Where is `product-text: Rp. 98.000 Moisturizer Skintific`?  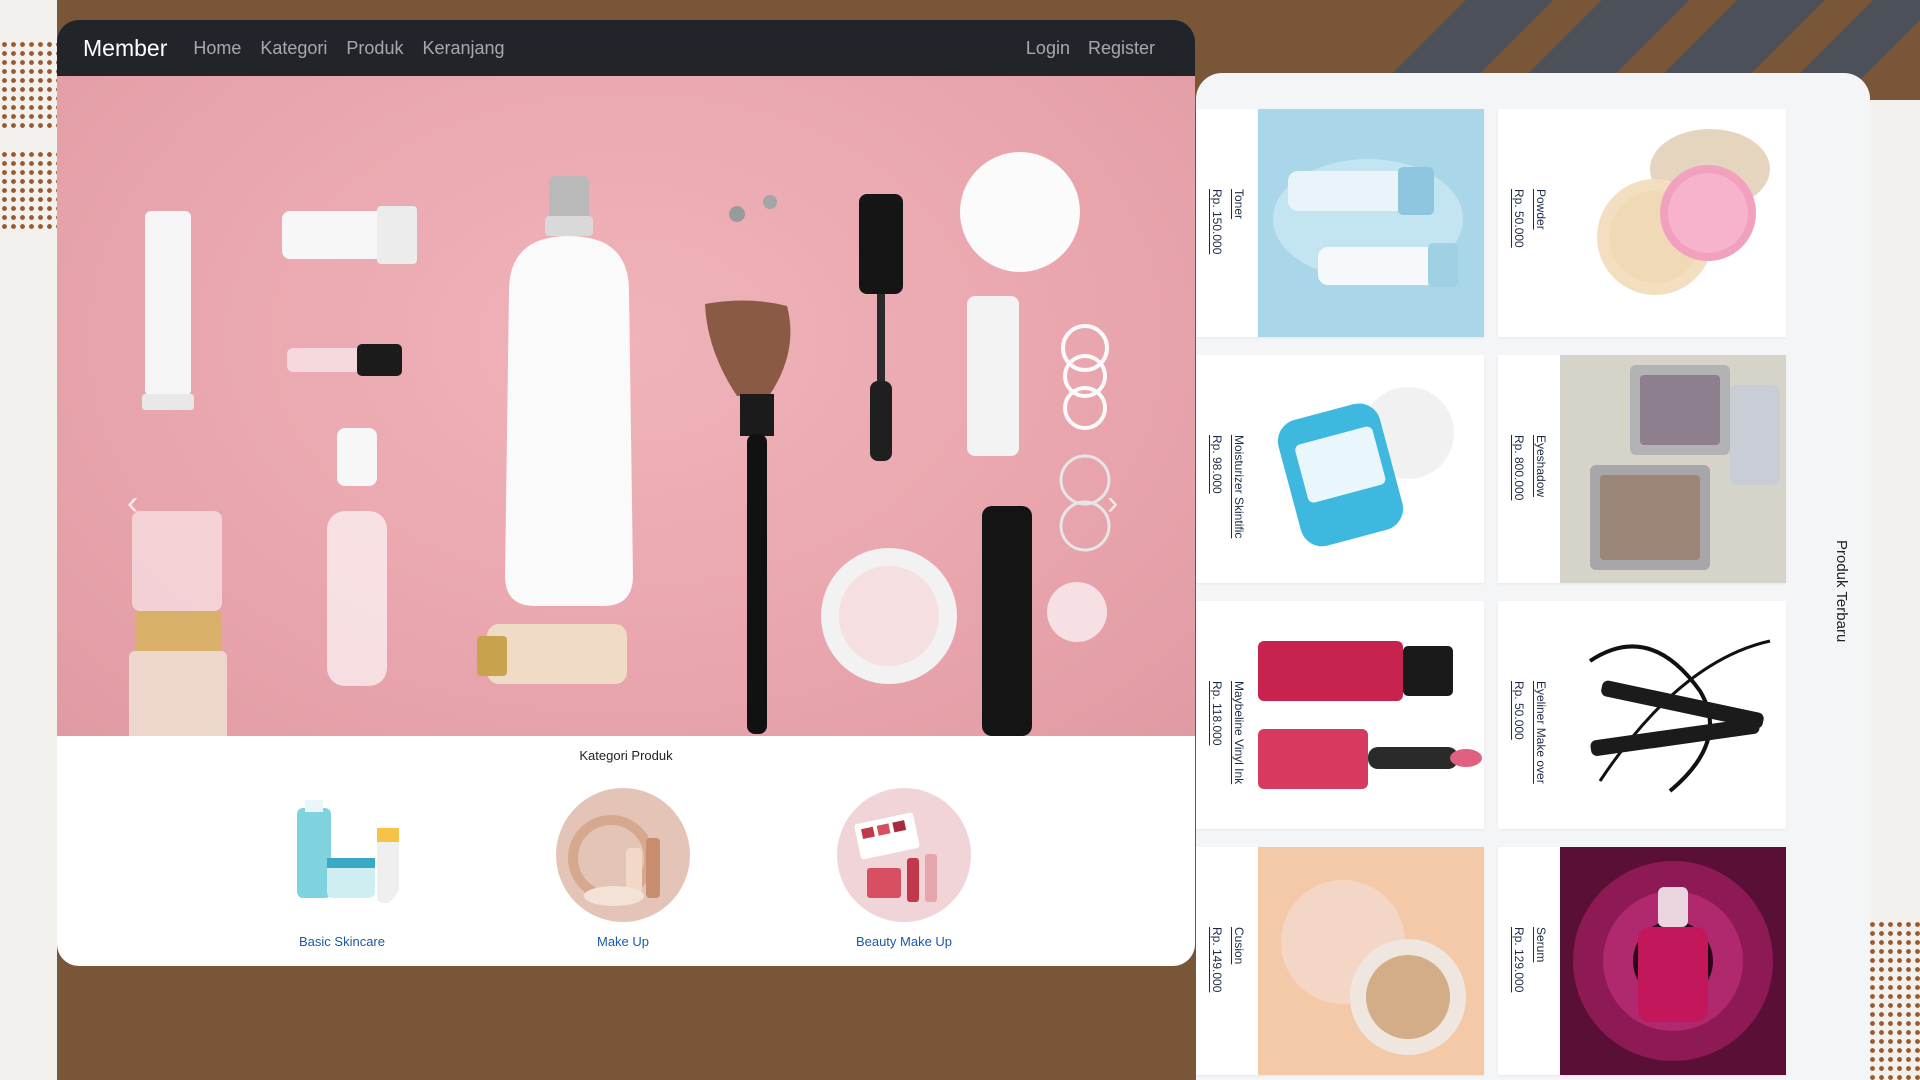 product-text: Rp. 98.000 Moisturizer Skintific is located at coordinates (1228, 469).